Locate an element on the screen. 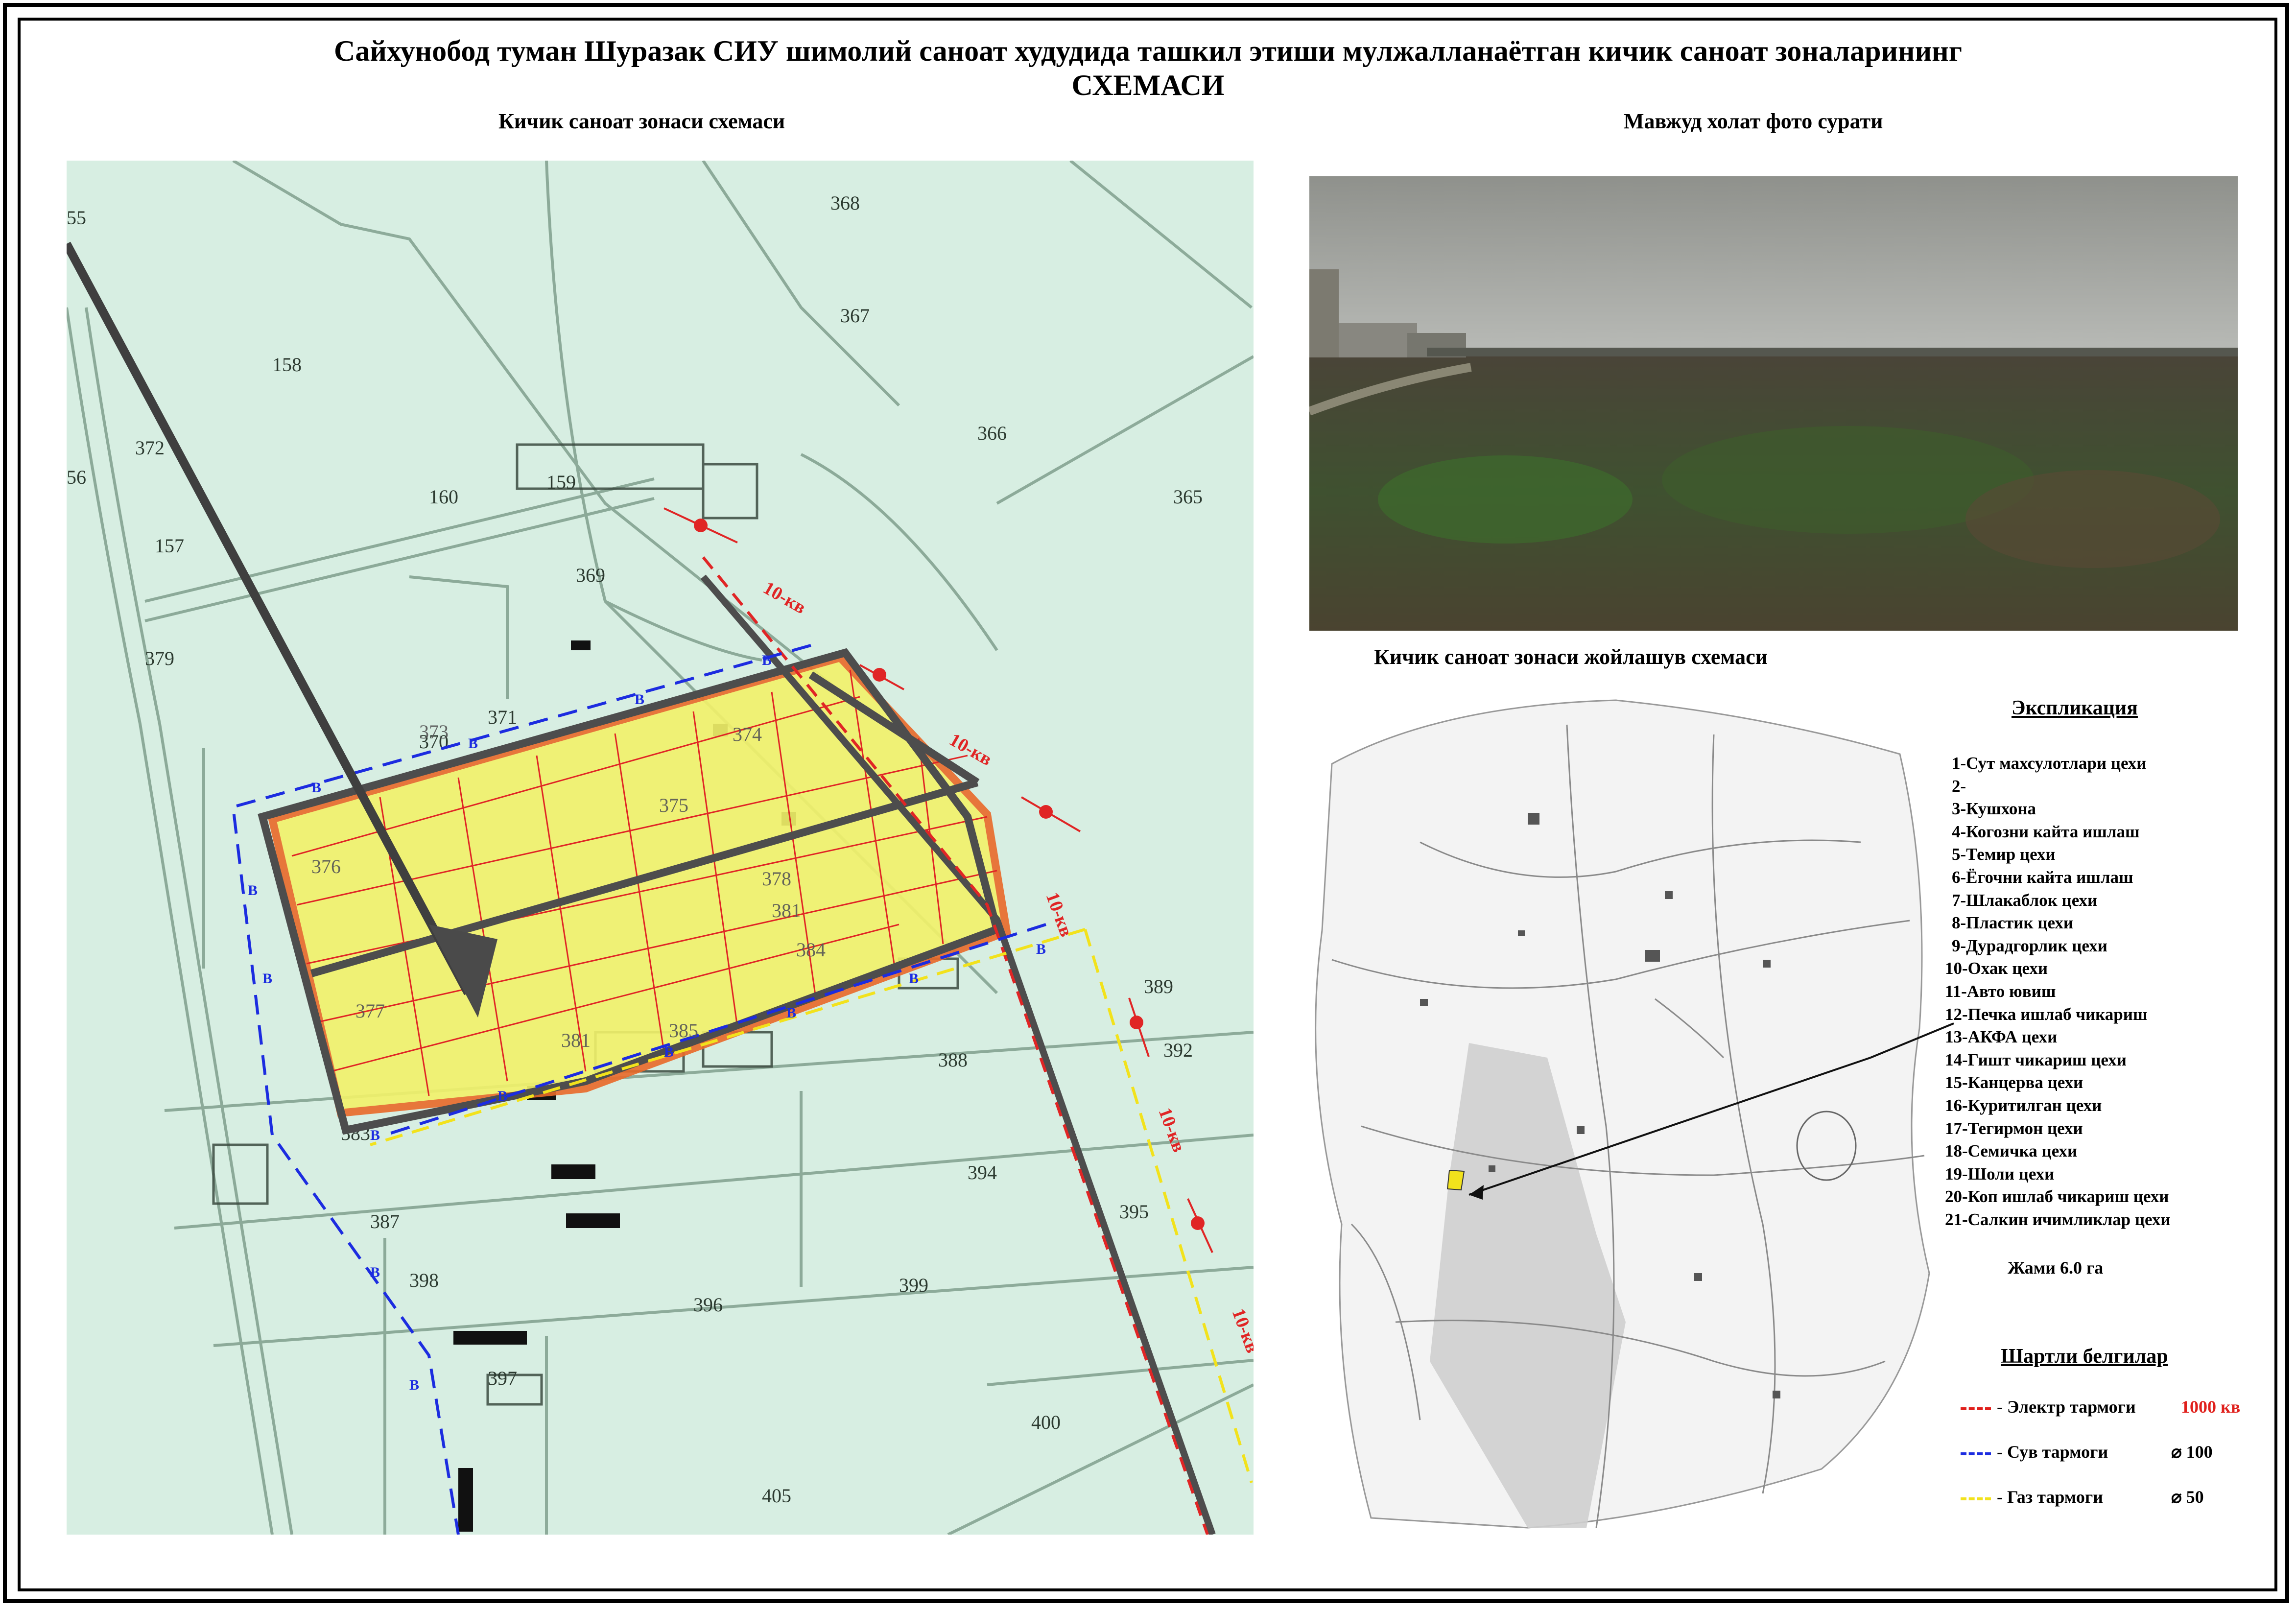  power-line-swatch is located at coordinates (1976, 1408).